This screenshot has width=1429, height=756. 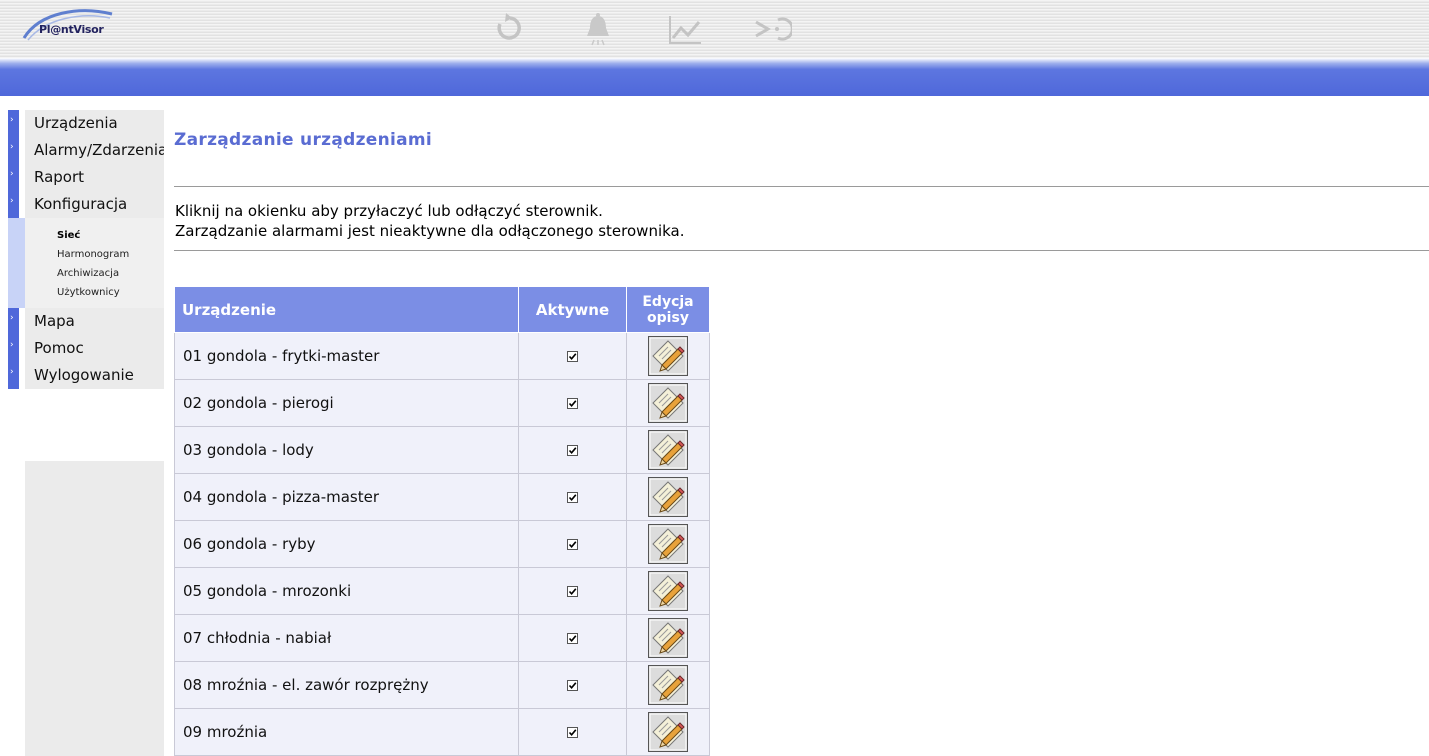 I want to click on table-row: 09 mroźnia, so click(x=442, y=732).